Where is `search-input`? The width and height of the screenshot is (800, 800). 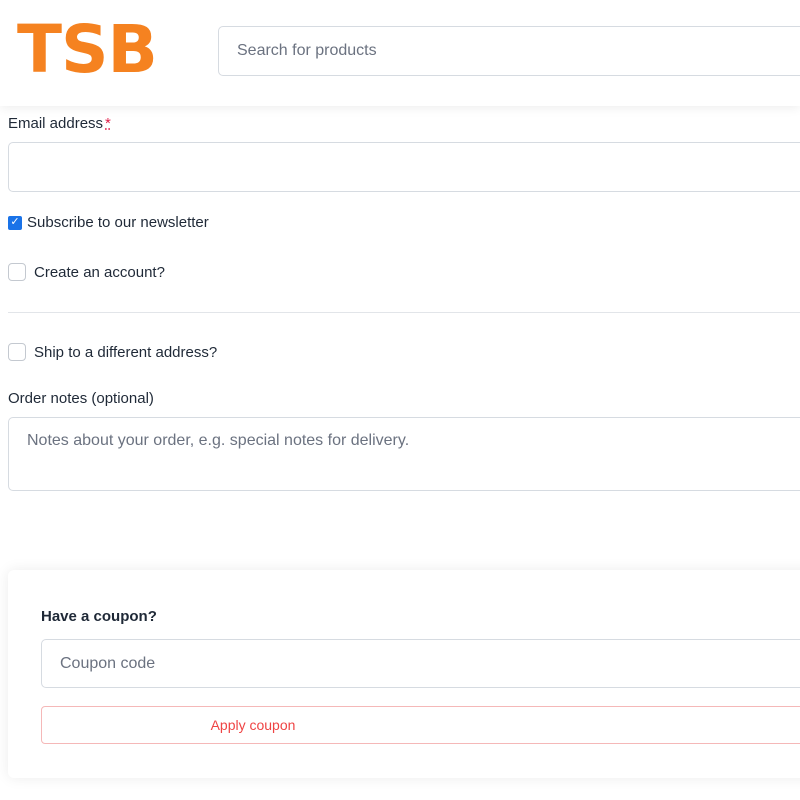
search-input is located at coordinates (509, 51).